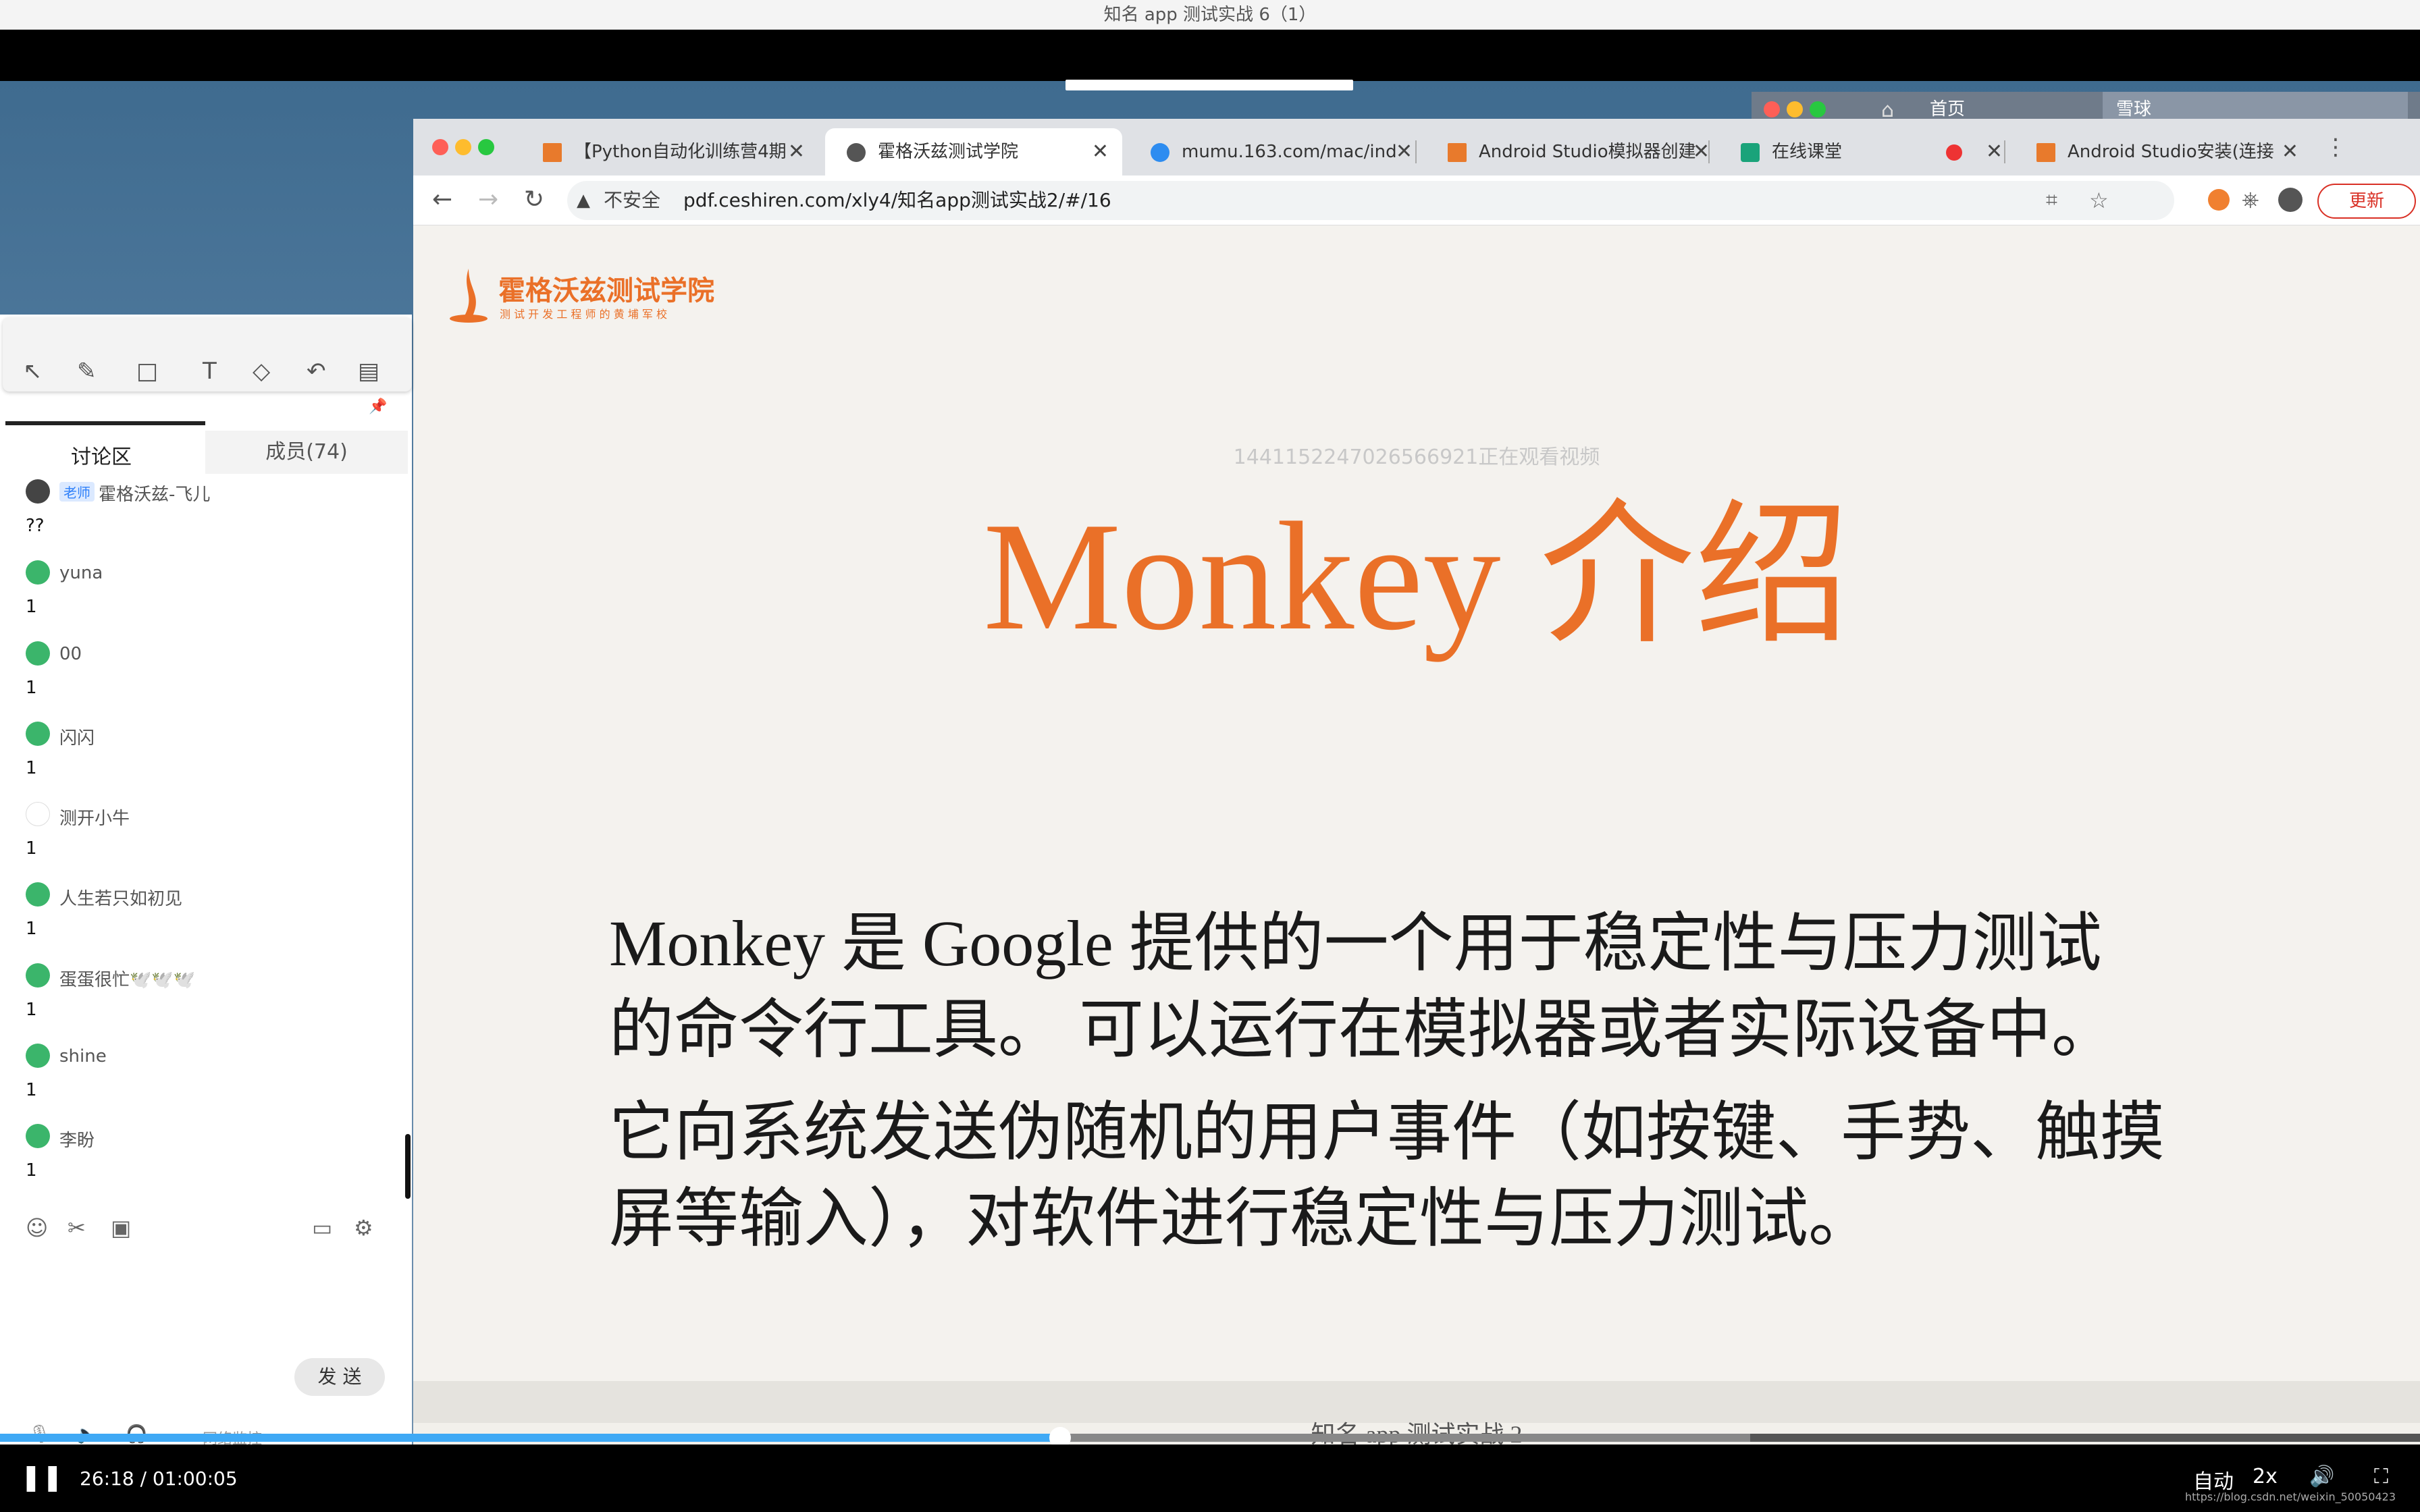  I want to click on tab-android-emulator: Android Studio模拟器创建 ✕, so click(1574, 152).